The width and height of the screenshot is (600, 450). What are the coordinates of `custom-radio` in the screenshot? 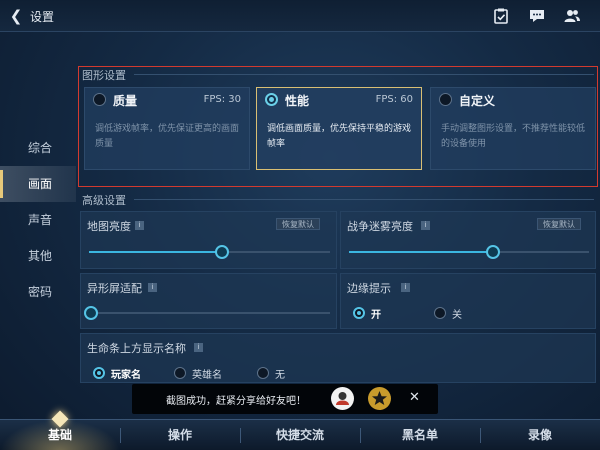 It's located at (445, 99).